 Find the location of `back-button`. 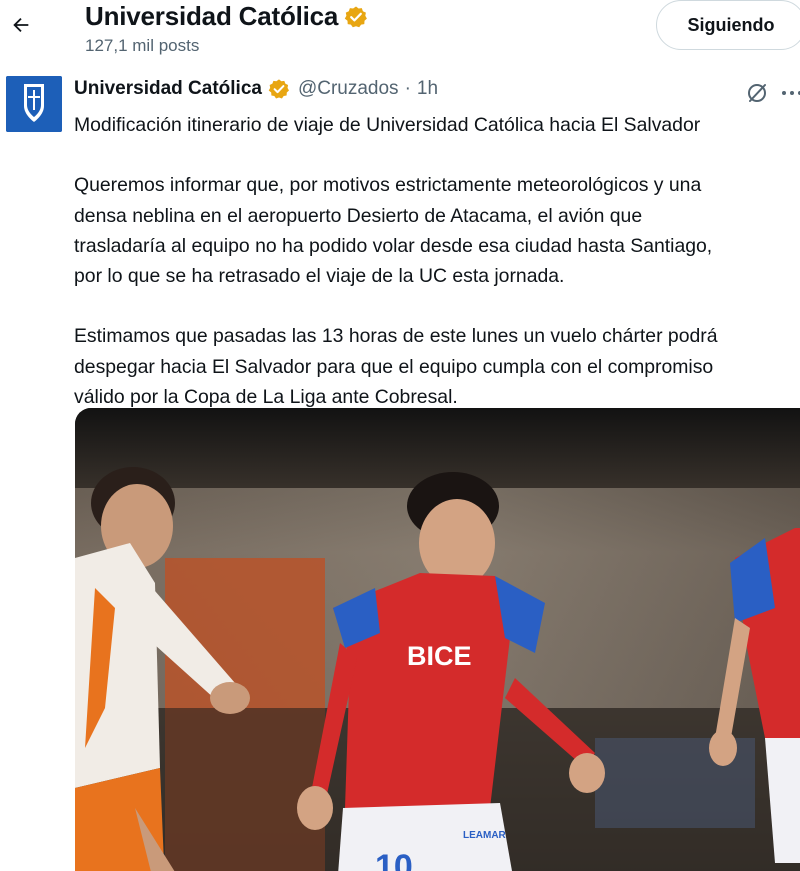

back-button is located at coordinates (21, 25).